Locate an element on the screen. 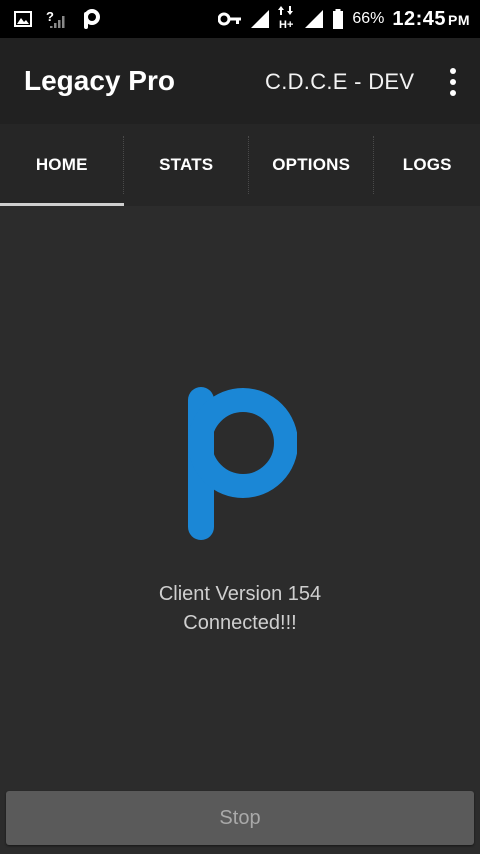  tab-bar: HOME STATS OPTIONS LOGS is located at coordinates (240, 165).